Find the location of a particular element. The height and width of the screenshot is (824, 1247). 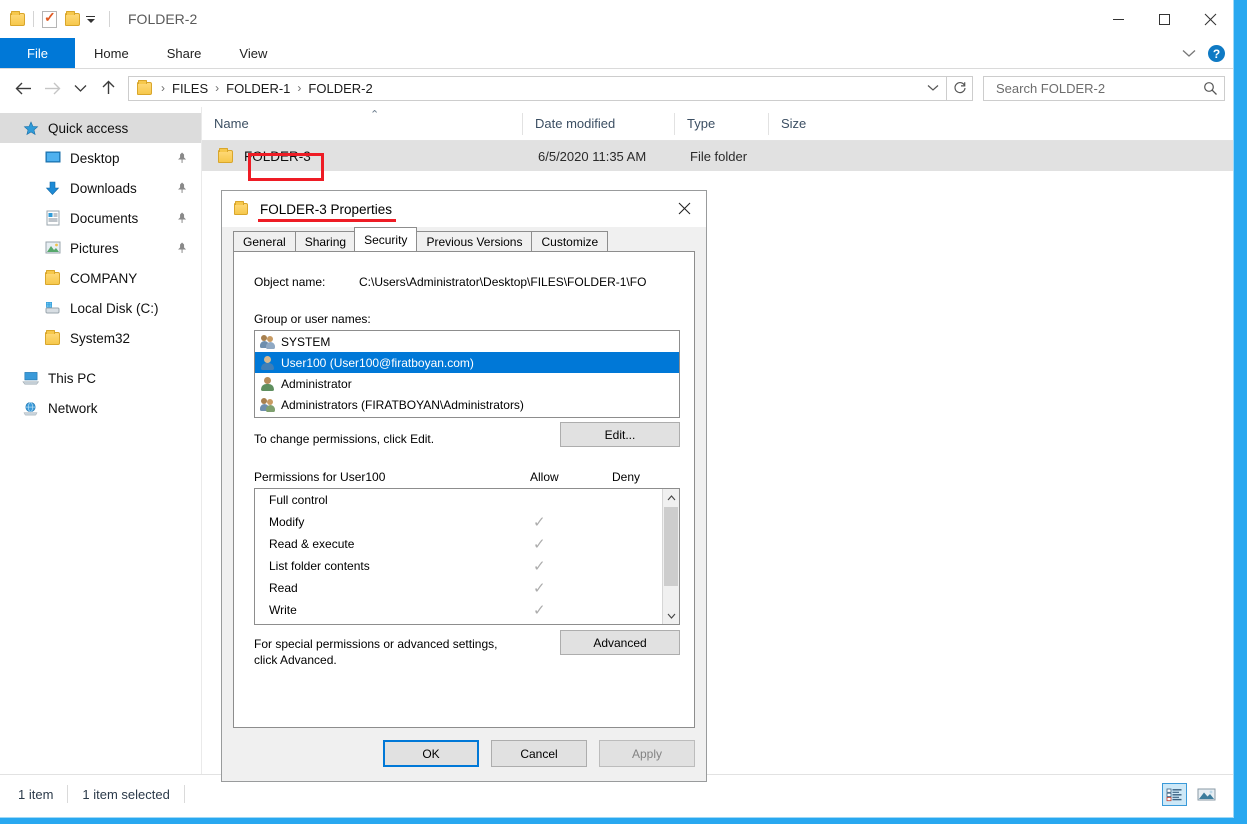

pin-icon-downloads is located at coordinates (180, 187).